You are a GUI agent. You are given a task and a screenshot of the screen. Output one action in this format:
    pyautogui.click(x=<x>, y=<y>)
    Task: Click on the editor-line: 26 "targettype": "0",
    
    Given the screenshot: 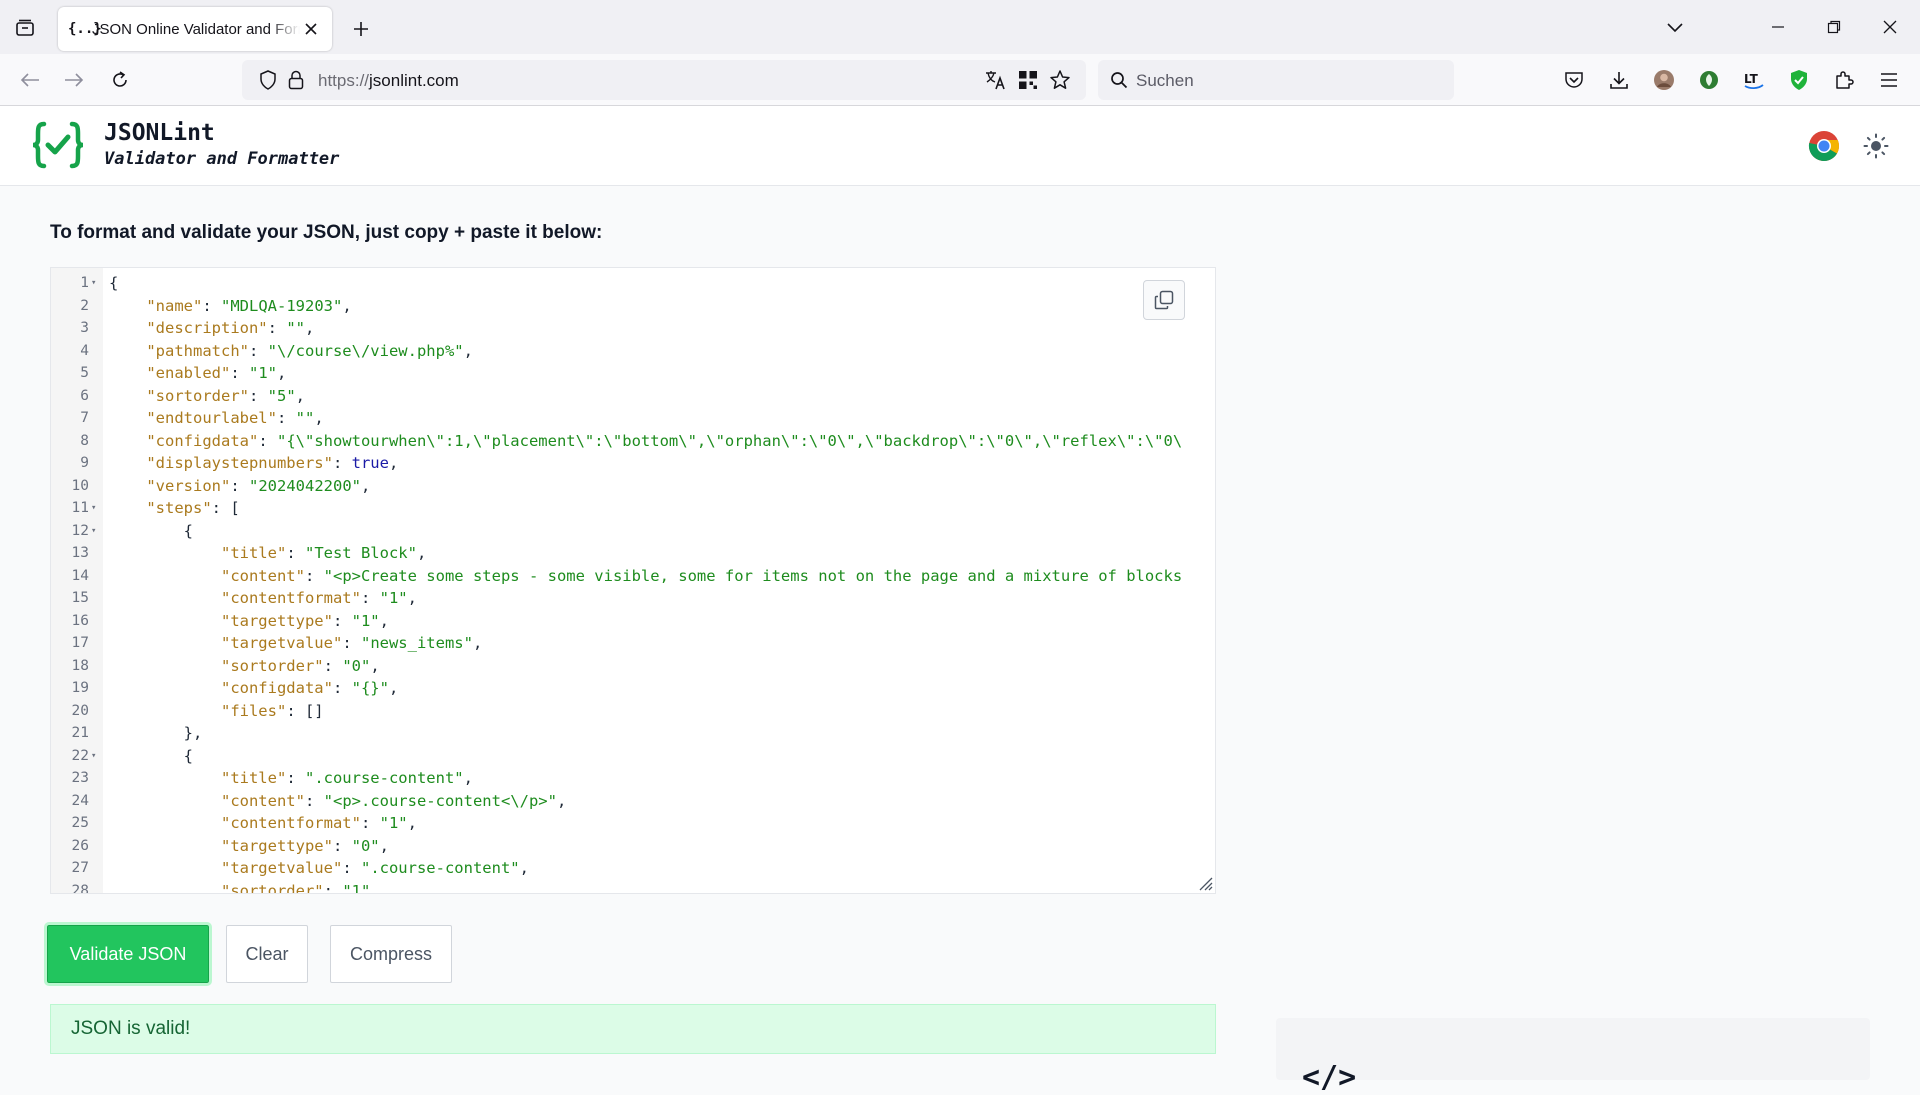 What is the action you would take?
    pyautogui.click(x=633, y=846)
    